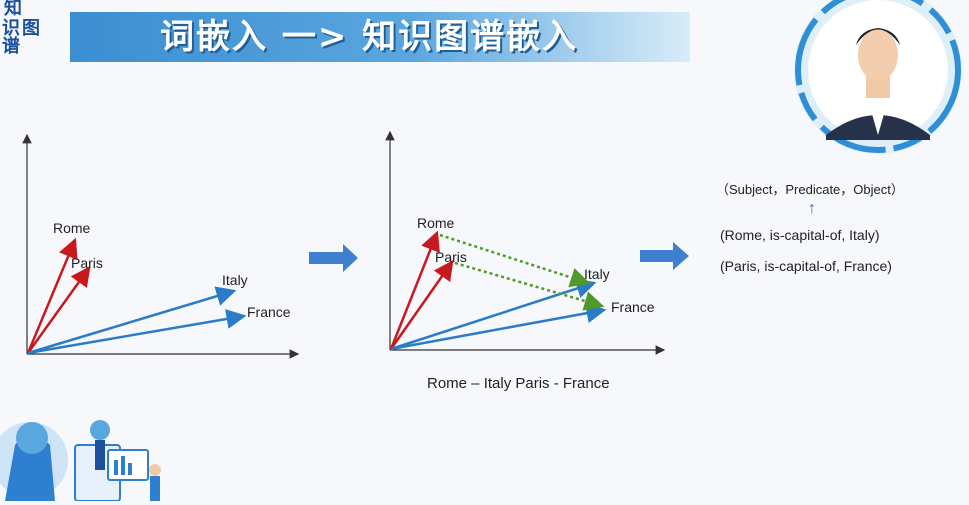 The width and height of the screenshot is (969, 505). I want to click on france-vector, so click(498, 327).